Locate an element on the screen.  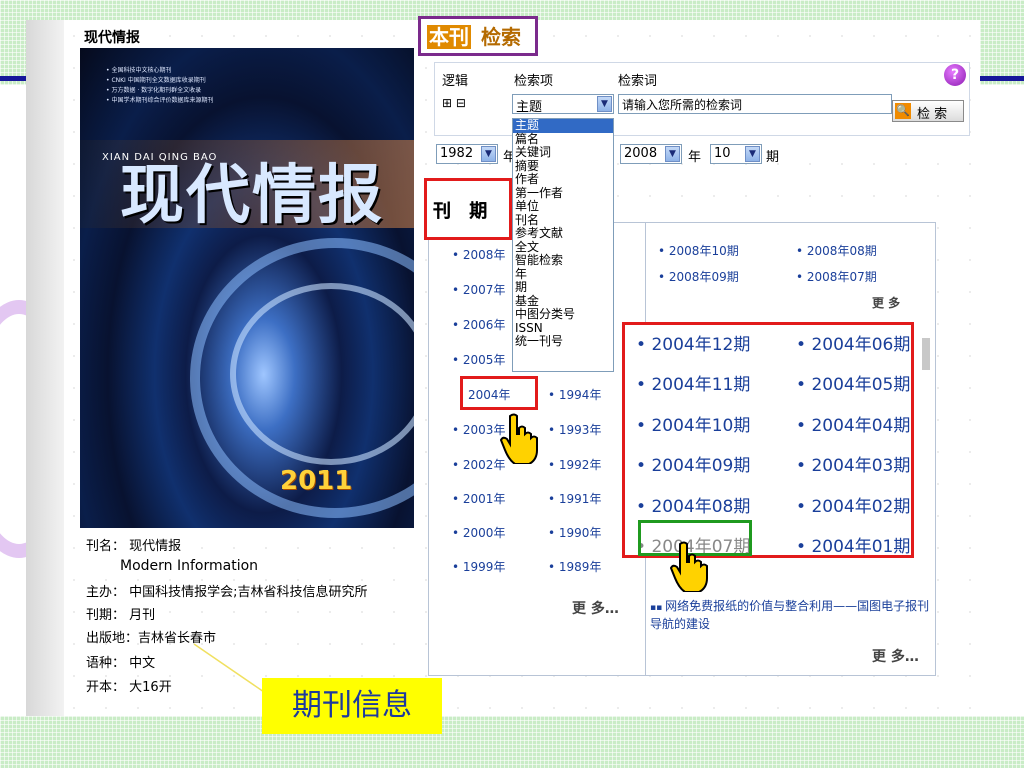
issue-suffix: 期 is located at coordinates (773, 157).